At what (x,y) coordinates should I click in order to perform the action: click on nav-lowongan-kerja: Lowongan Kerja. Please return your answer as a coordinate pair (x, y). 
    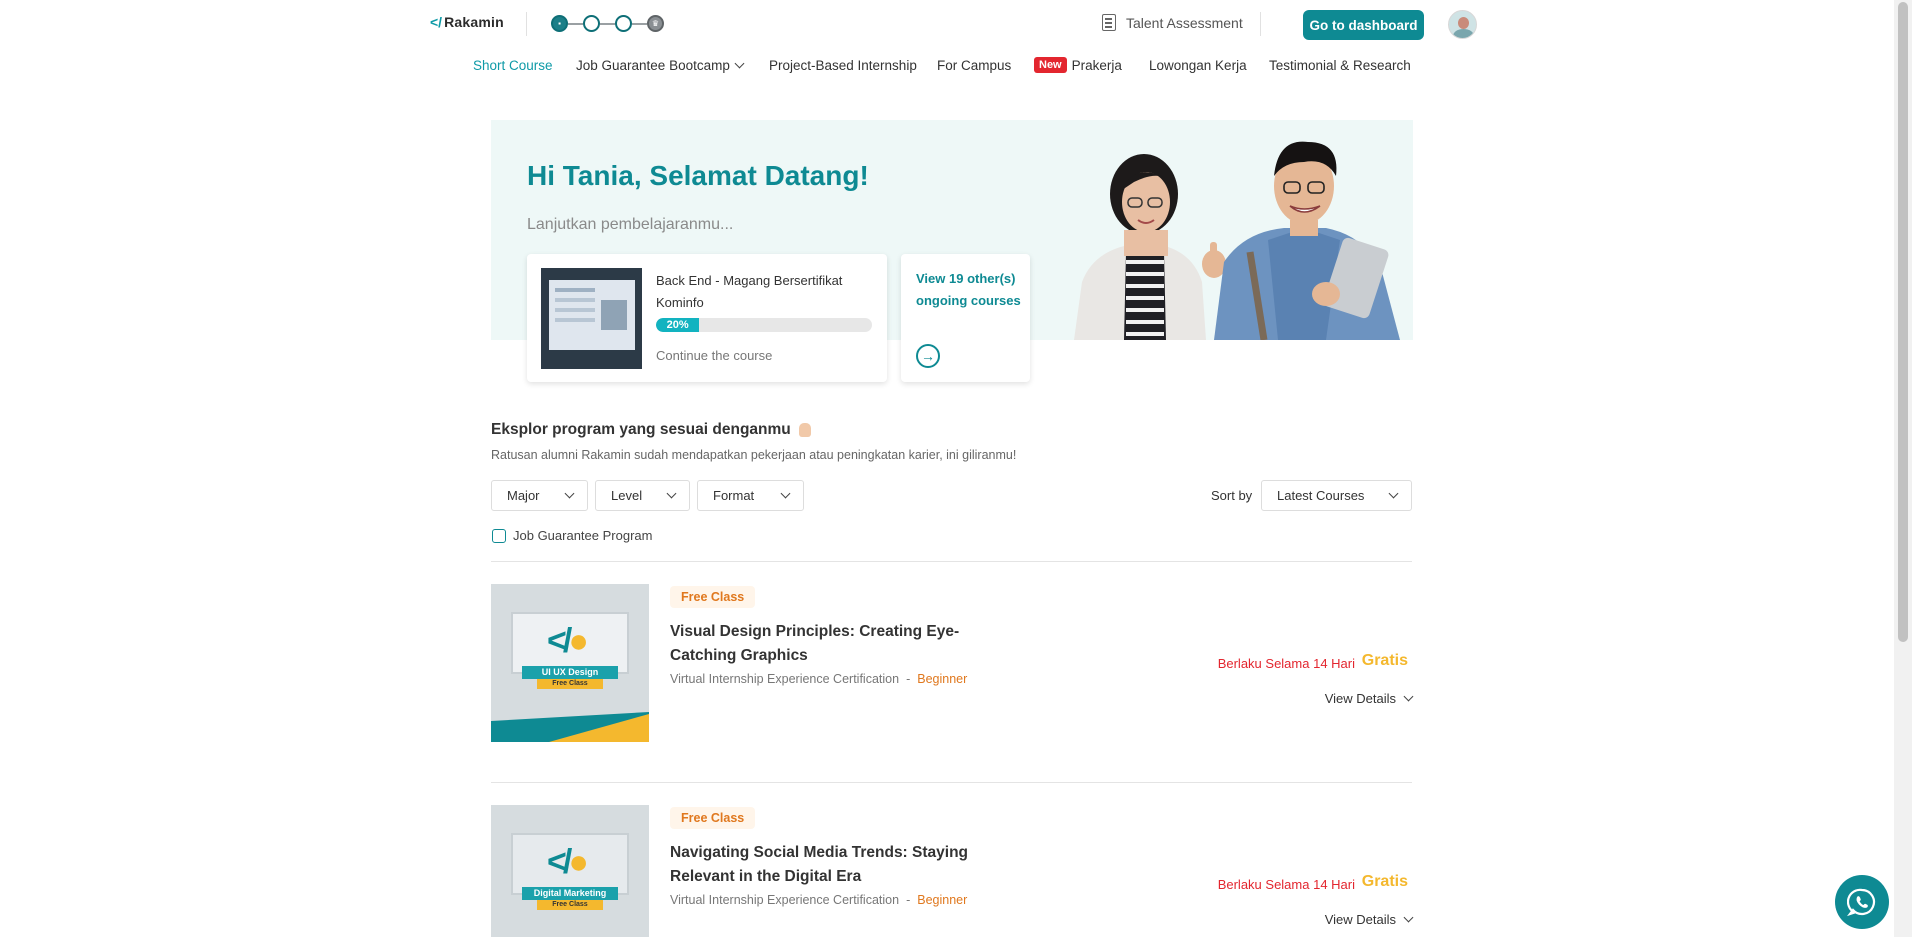
    Looking at the image, I should click on (1198, 65).